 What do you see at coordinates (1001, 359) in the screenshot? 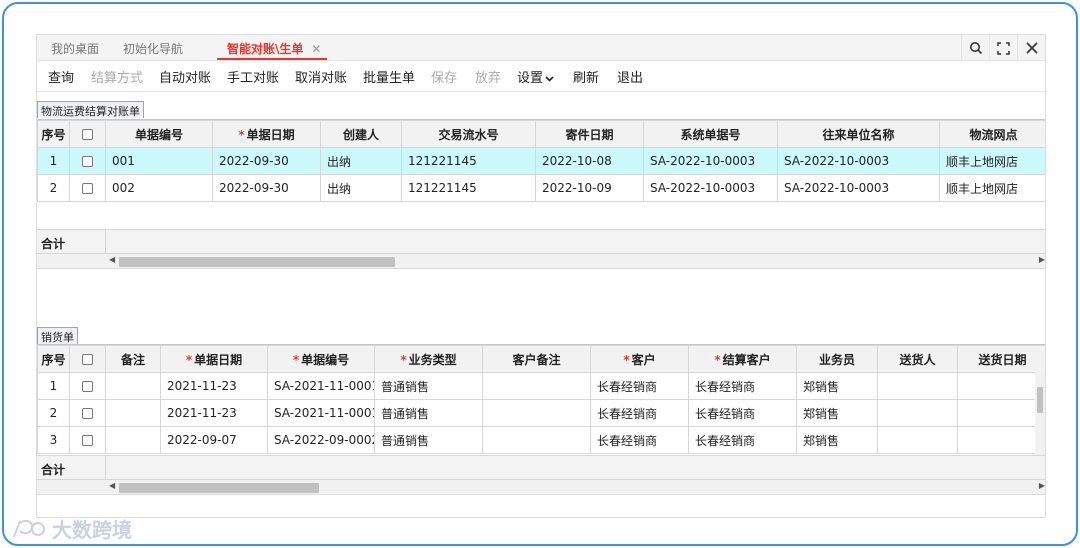
I see `column-header: 送货日期` at bounding box center [1001, 359].